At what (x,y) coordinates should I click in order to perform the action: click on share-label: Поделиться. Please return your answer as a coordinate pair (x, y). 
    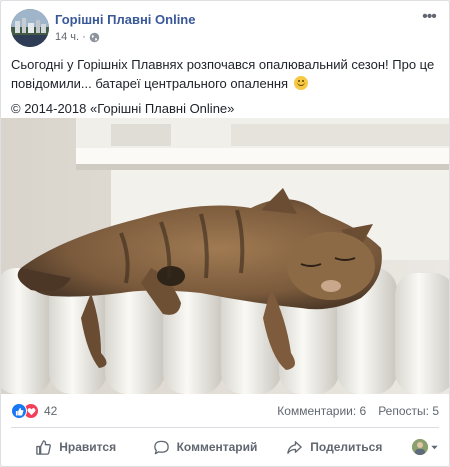
    Looking at the image, I should click on (346, 447).